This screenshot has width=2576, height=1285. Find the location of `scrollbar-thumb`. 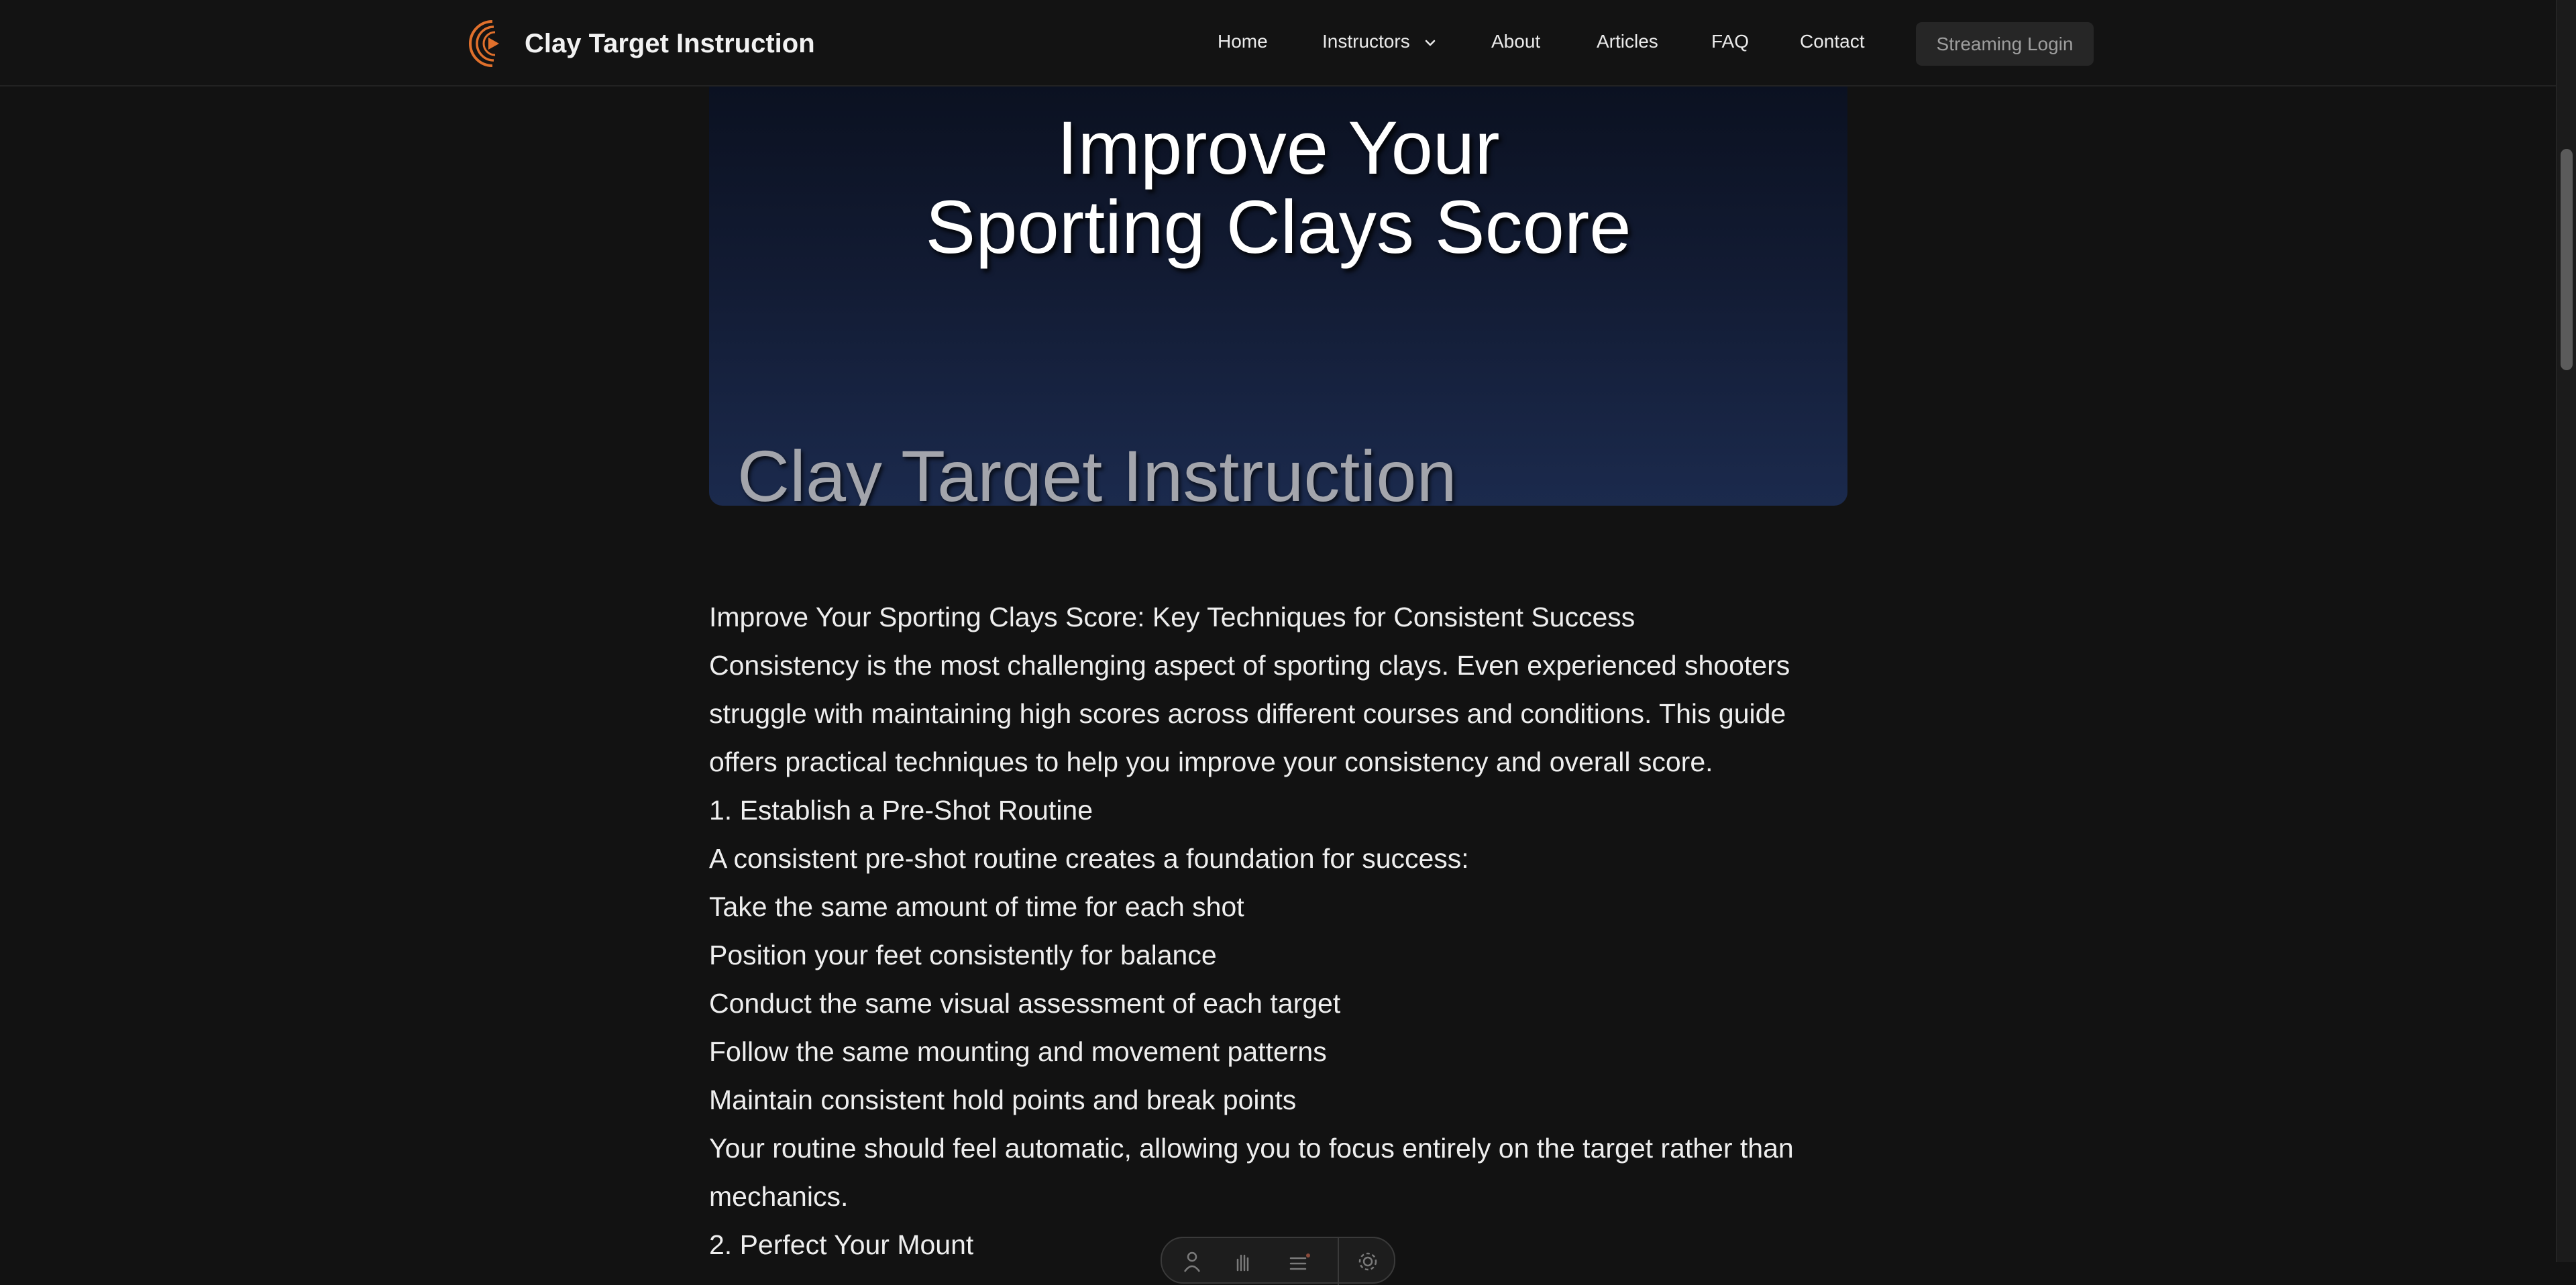

scrollbar-thumb is located at coordinates (2567, 259).